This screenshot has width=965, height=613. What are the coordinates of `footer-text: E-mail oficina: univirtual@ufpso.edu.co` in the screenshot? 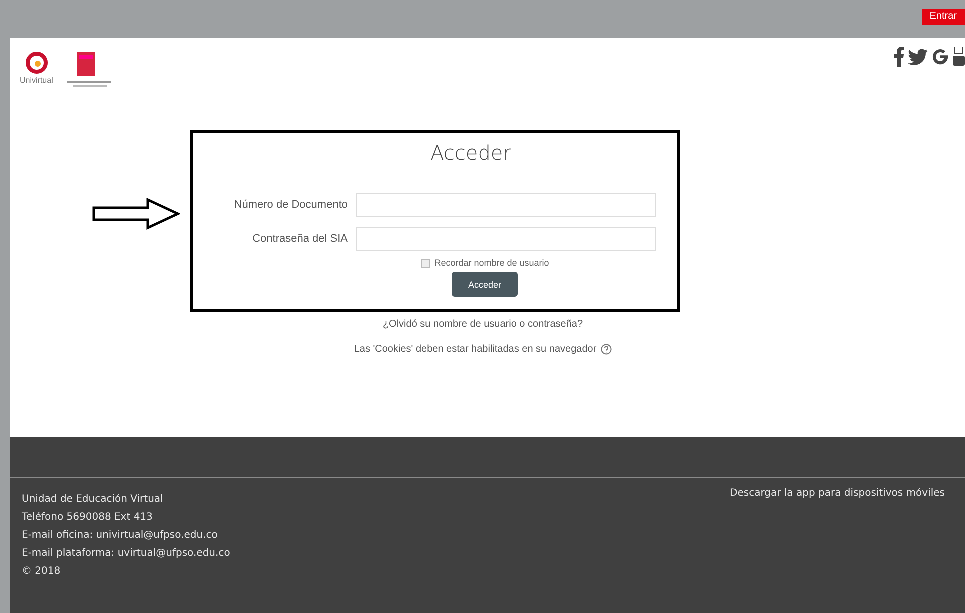 It's located at (120, 535).